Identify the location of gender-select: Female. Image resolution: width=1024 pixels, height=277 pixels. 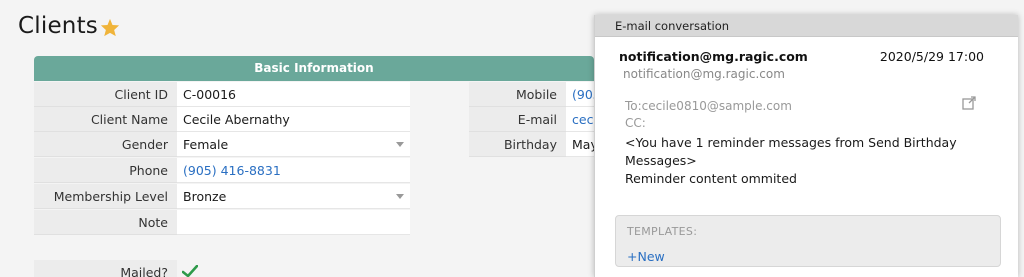
(293, 144).